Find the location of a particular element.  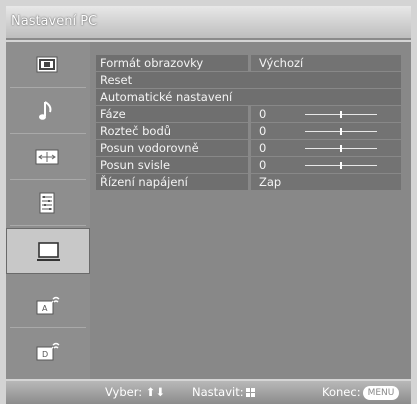

phase-slider is located at coordinates (341, 114).